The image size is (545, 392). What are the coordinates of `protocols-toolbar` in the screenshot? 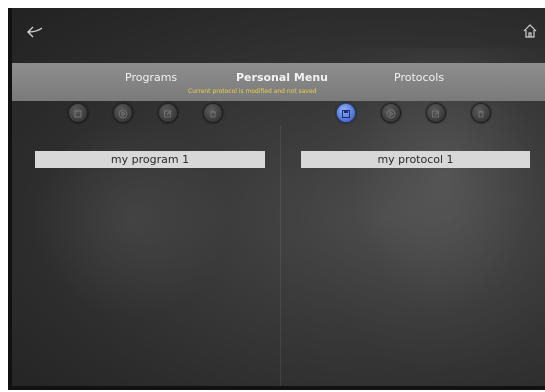 It's located at (413, 114).